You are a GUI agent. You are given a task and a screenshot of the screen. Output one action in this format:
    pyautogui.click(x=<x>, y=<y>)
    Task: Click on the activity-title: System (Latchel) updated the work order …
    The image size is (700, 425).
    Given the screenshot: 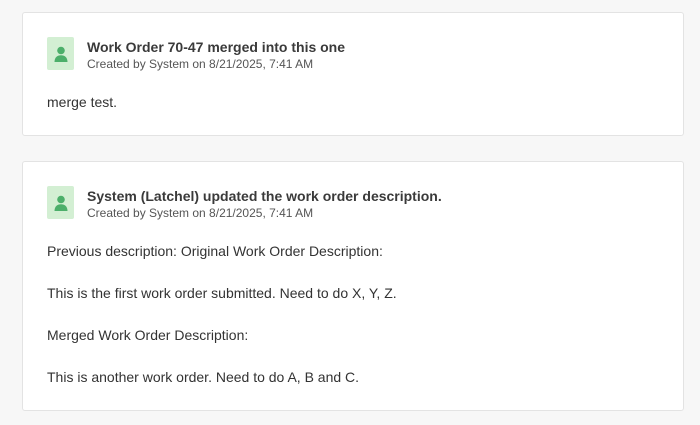 What is the action you would take?
    pyautogui.click(x=264, y=196)
    